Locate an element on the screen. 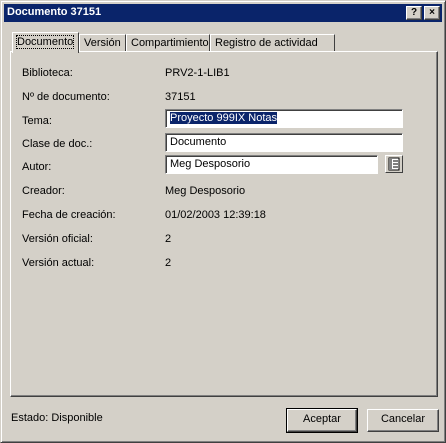 The image size is (446, 443). version-actual-label: Versión actual: is located at coordinates (58, 263).